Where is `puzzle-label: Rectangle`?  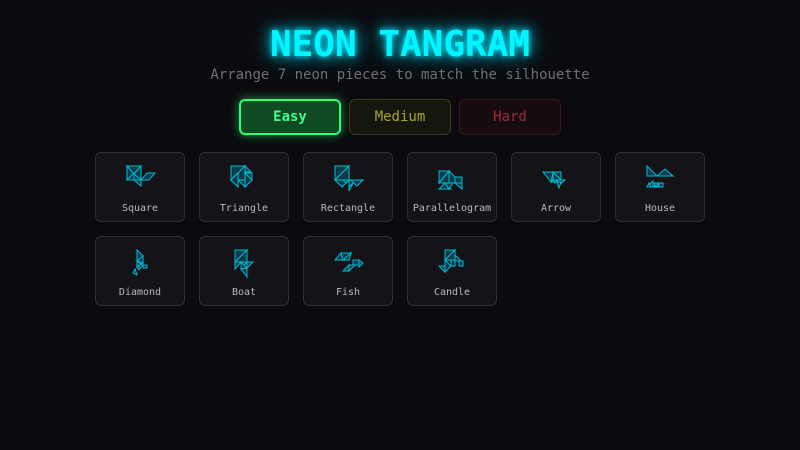
puzzle-label: Rectangle is located at coordinates (348, 208).